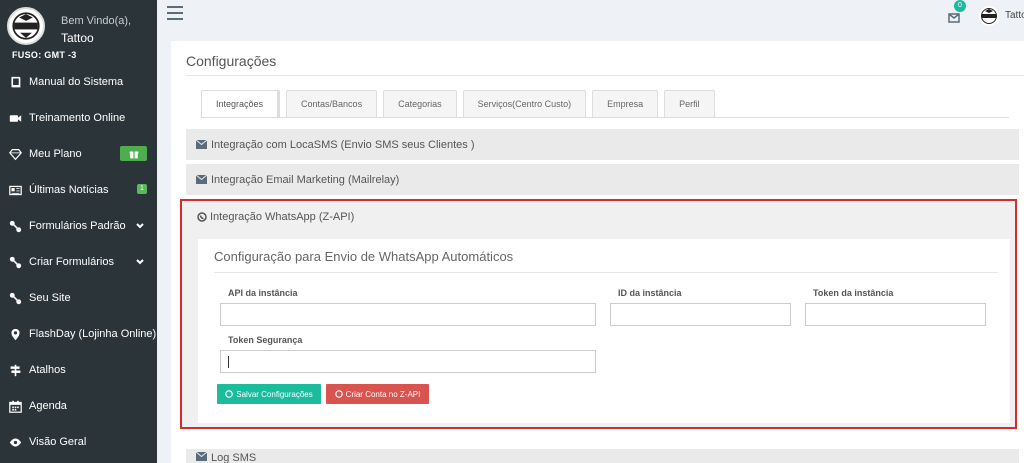  What do you see at coordinates (241, 103) in the screenshot?
I see `tab-integracoes: Integrações` at bounding box center [241, 103].